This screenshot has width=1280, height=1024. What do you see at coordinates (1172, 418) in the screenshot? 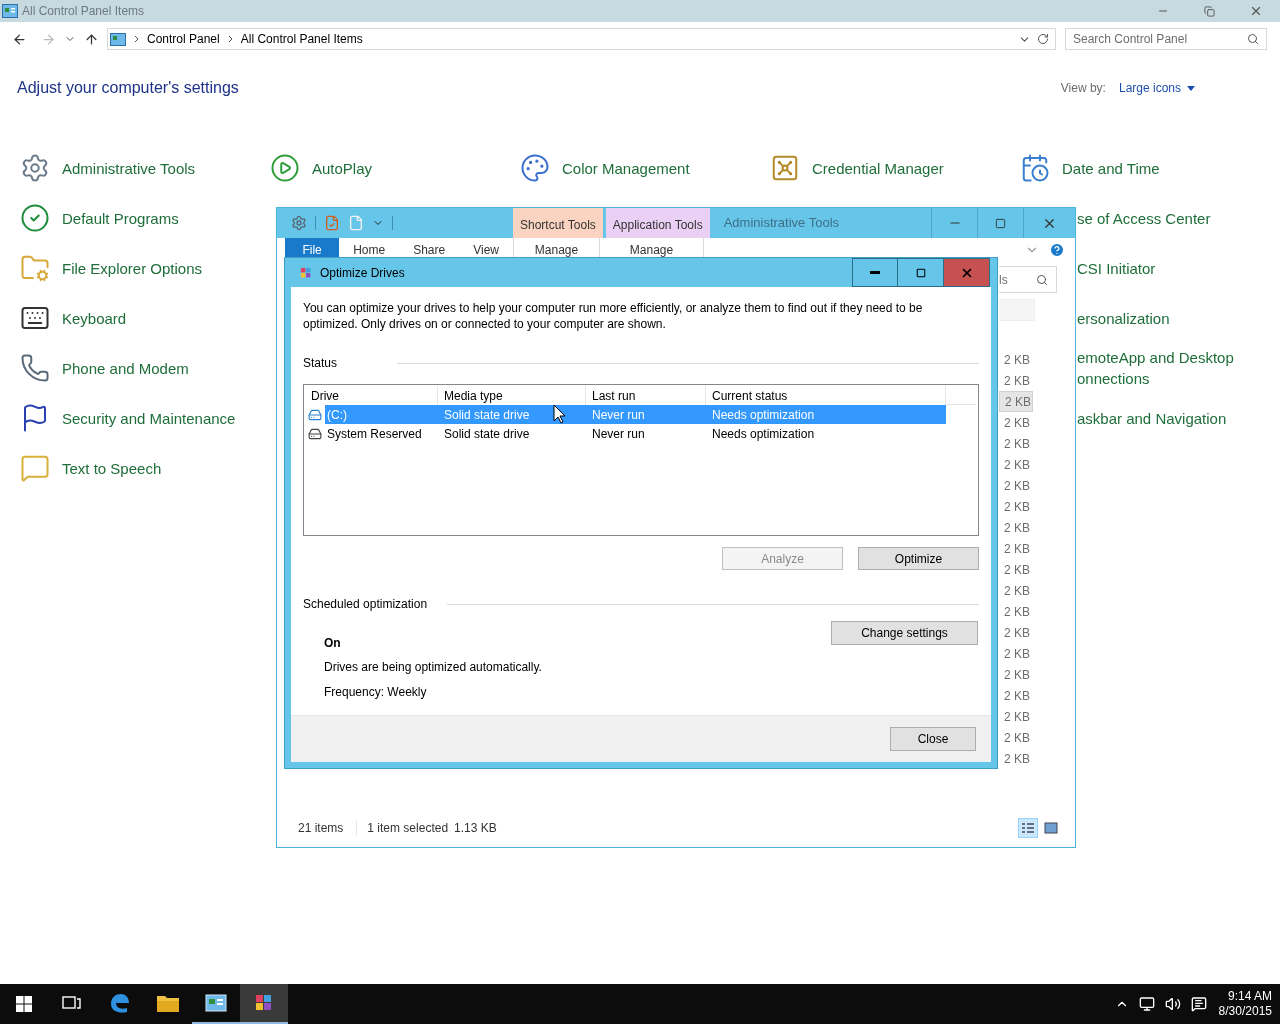
I see `control-panel-link: askbar and Navigation` at bounding box center [1172, 418].